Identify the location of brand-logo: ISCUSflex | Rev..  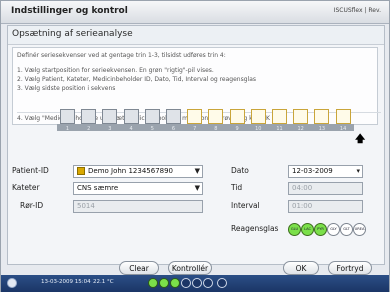
(357, 10).